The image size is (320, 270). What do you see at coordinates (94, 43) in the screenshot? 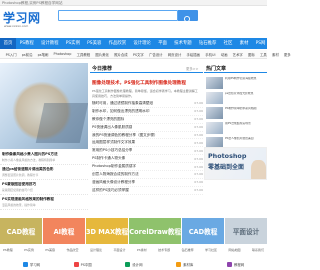
I see `nav-item: PS美容` at bounding box center [94, 43].